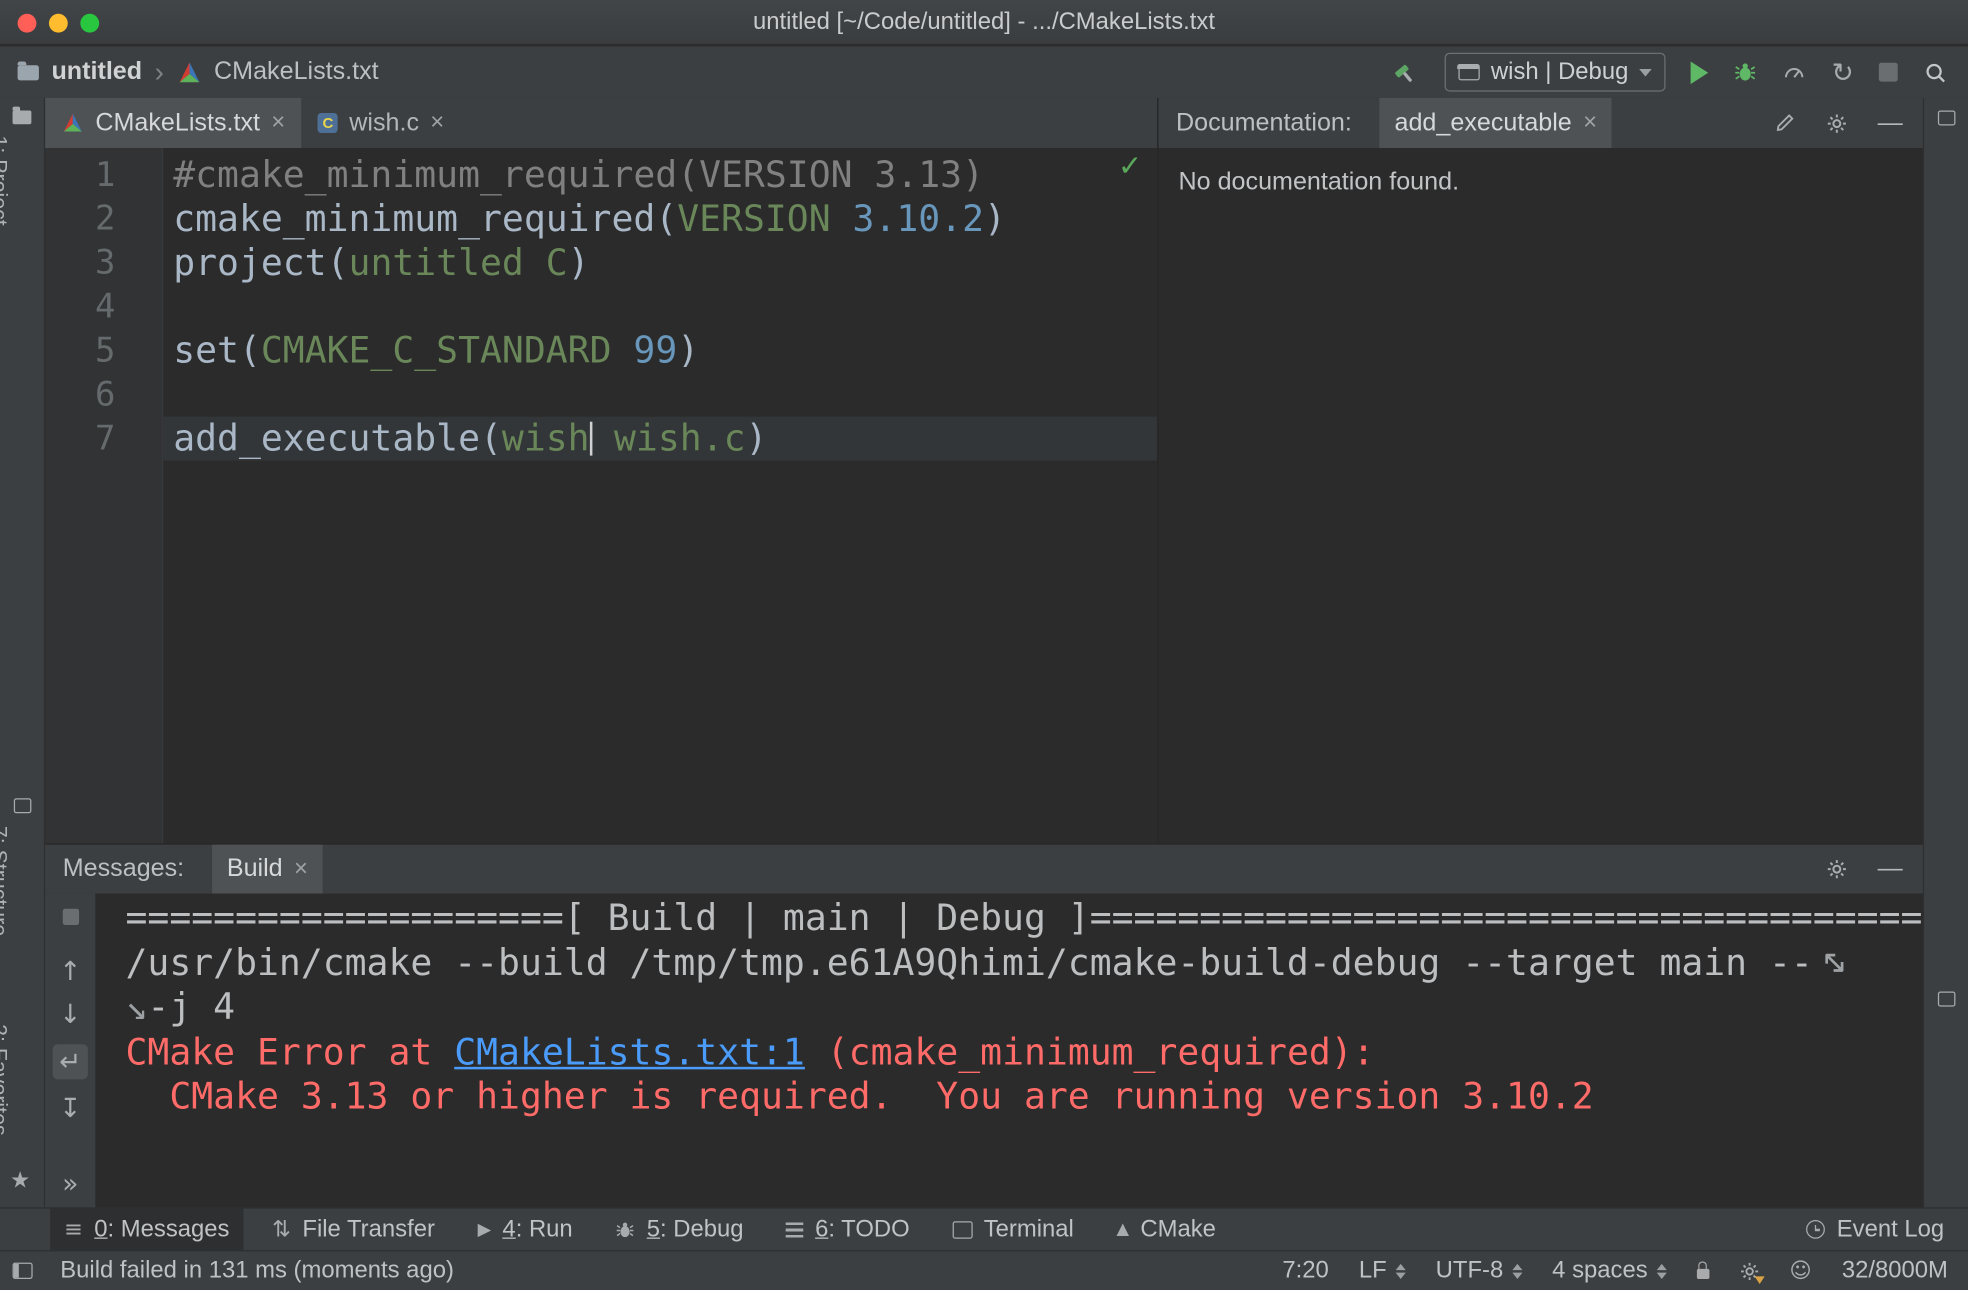  I want to click on right-tool-stripe: Remote Host Documentation, so click(1945, 652).